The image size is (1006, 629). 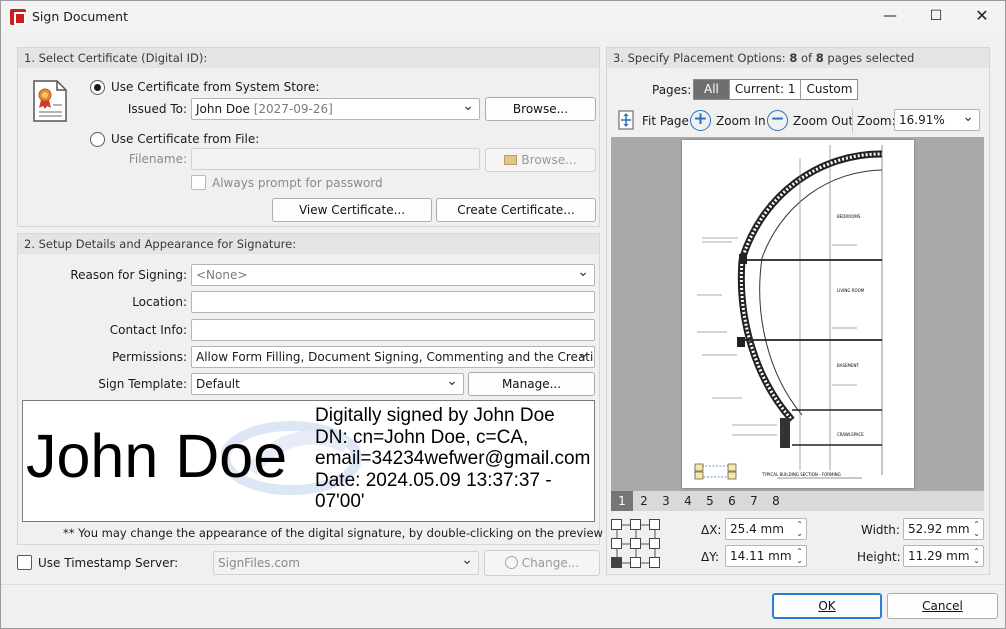 I want to click on signature-line: 07'00', so click(x=340, y=501).